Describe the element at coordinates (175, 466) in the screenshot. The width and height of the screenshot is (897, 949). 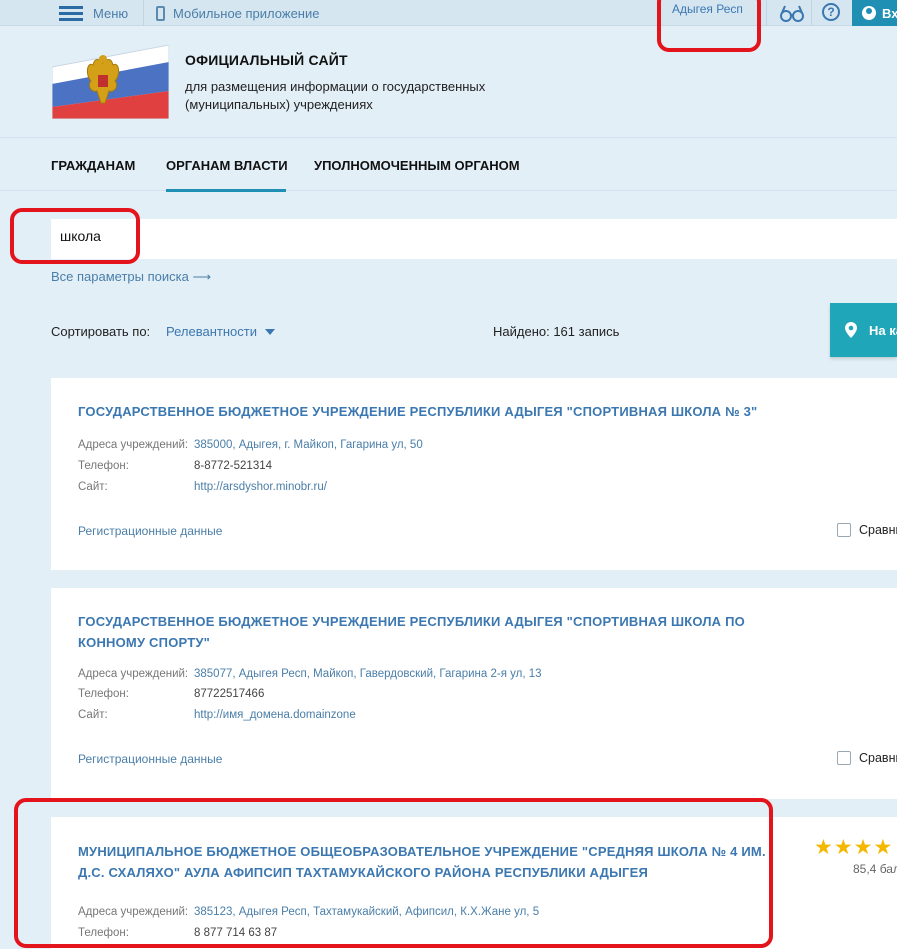
I see `phone-row: Телефон: 8-8772-521314` at that location.